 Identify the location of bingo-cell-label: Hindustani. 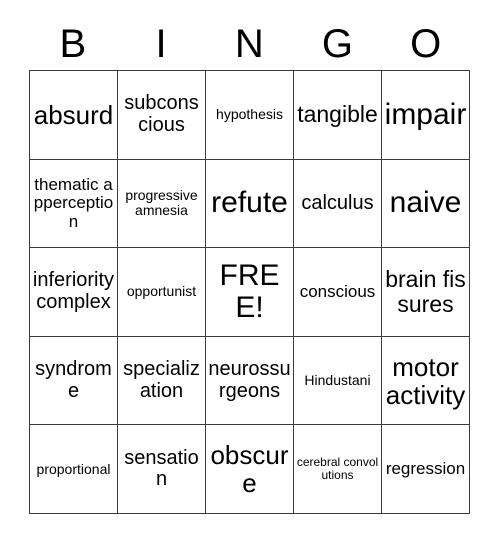
(337, 380).